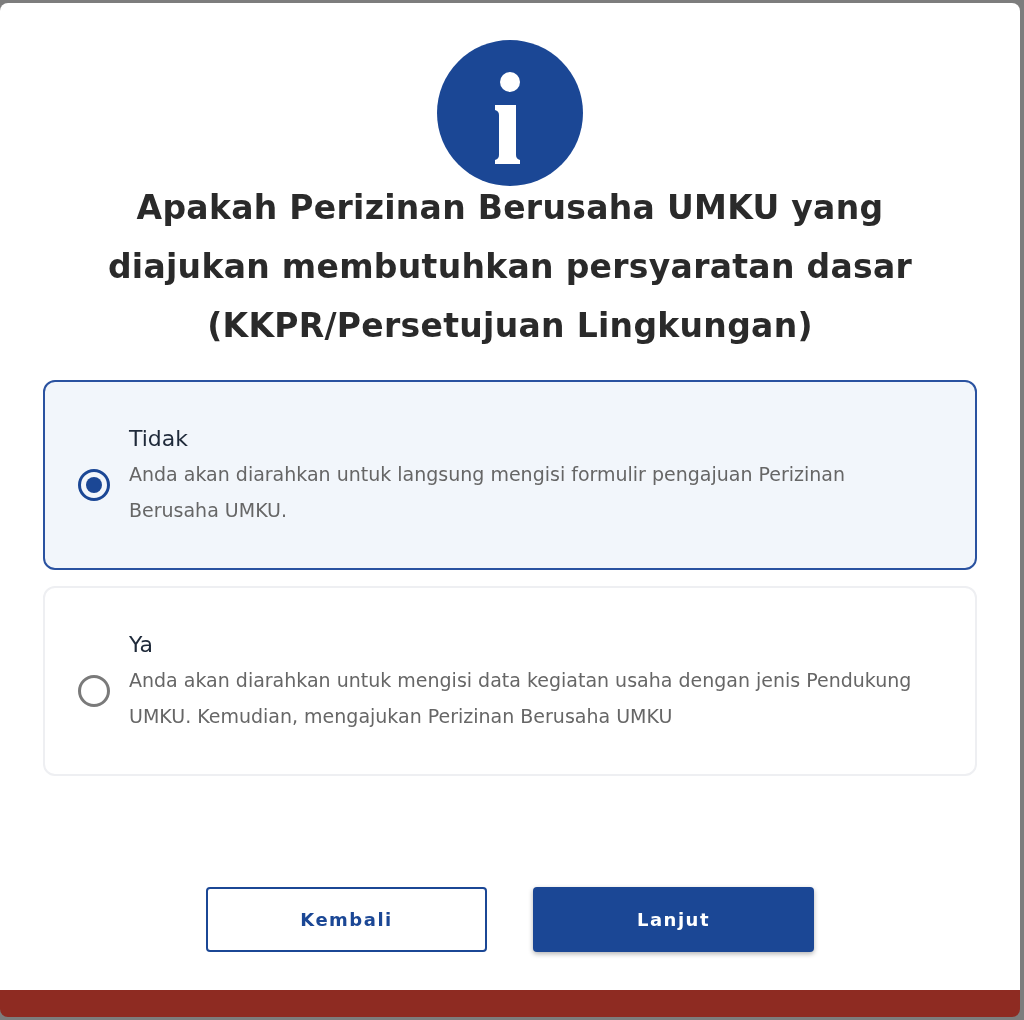 The width and height of the screenshot is (1024, 1020). Describe the element at coordinates (141, 645) in the screenshot. I see `option-label: Ya` at that location.